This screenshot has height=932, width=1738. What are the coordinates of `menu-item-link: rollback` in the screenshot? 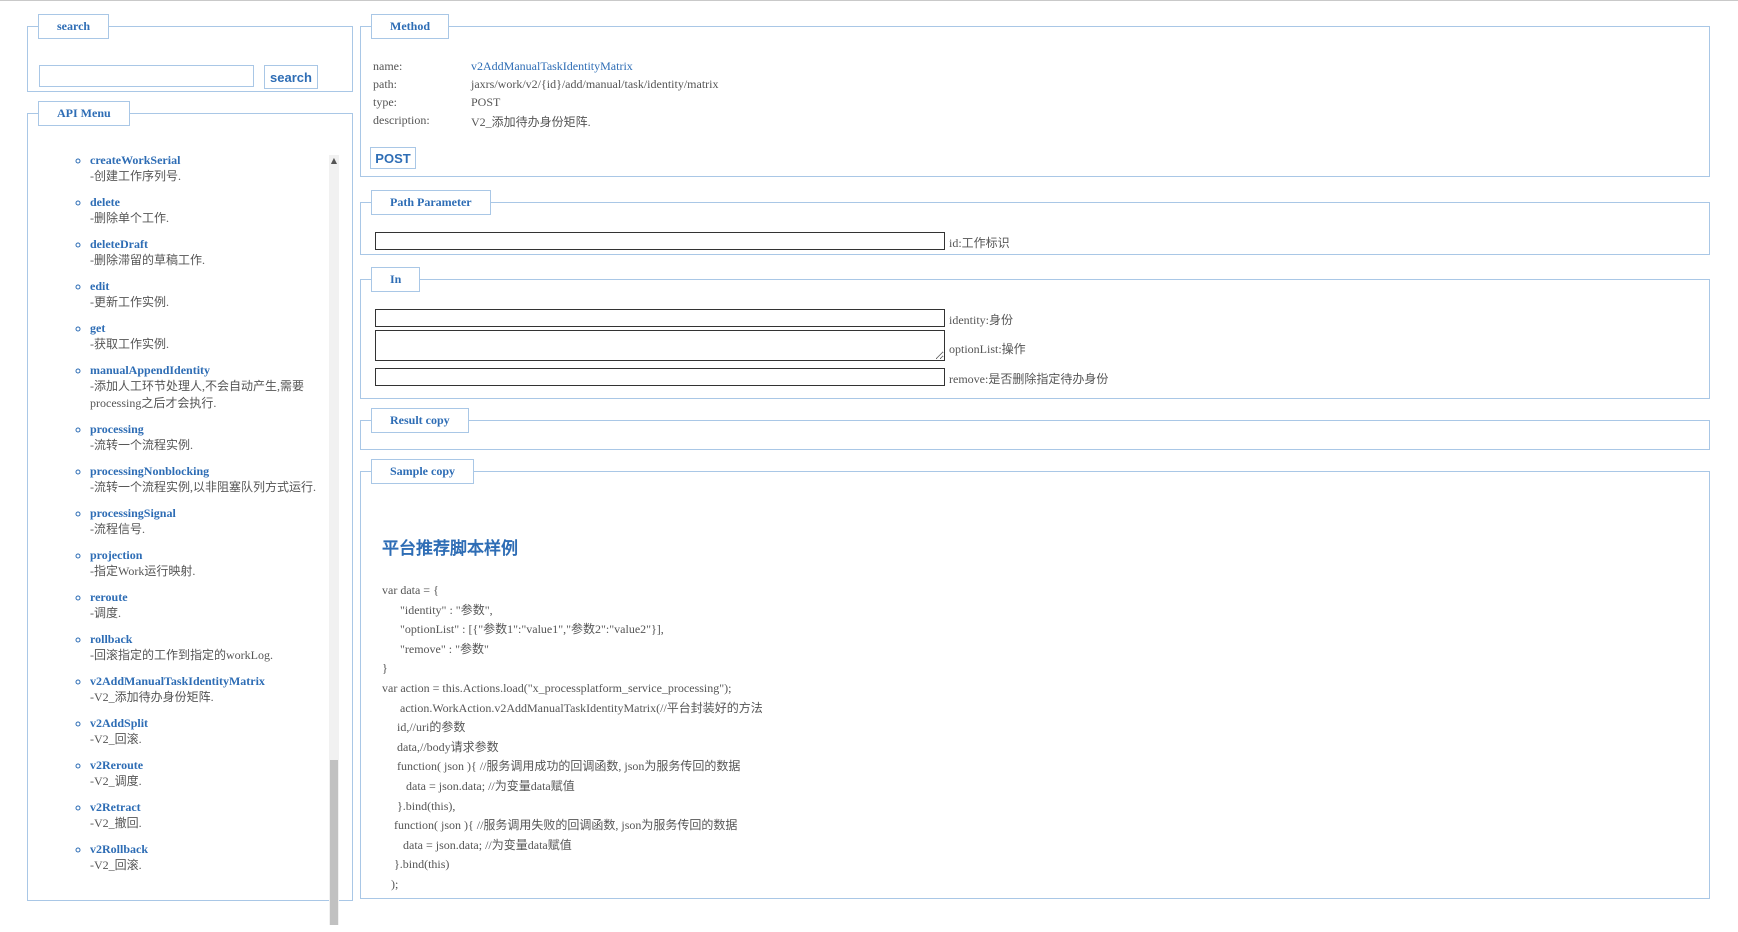 It's located at (205, 639).